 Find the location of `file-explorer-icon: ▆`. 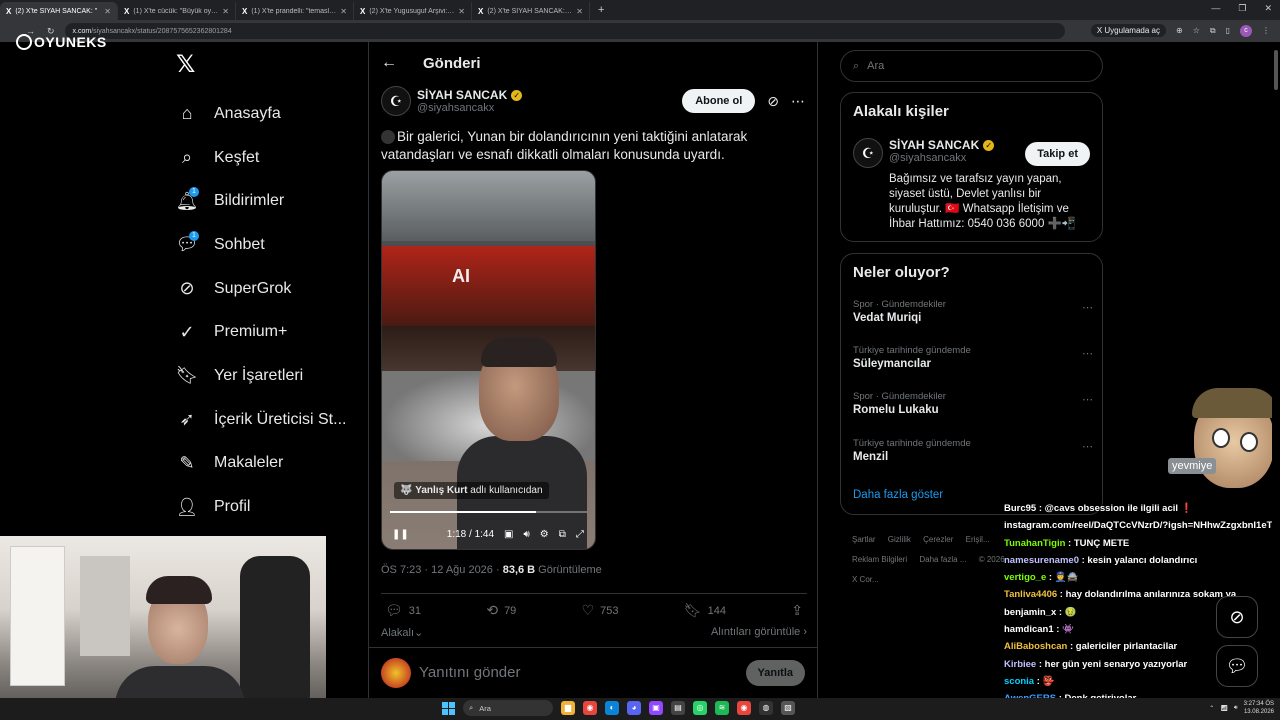

file-explorer-icon: ▆ is located at coordinates (568, 708).